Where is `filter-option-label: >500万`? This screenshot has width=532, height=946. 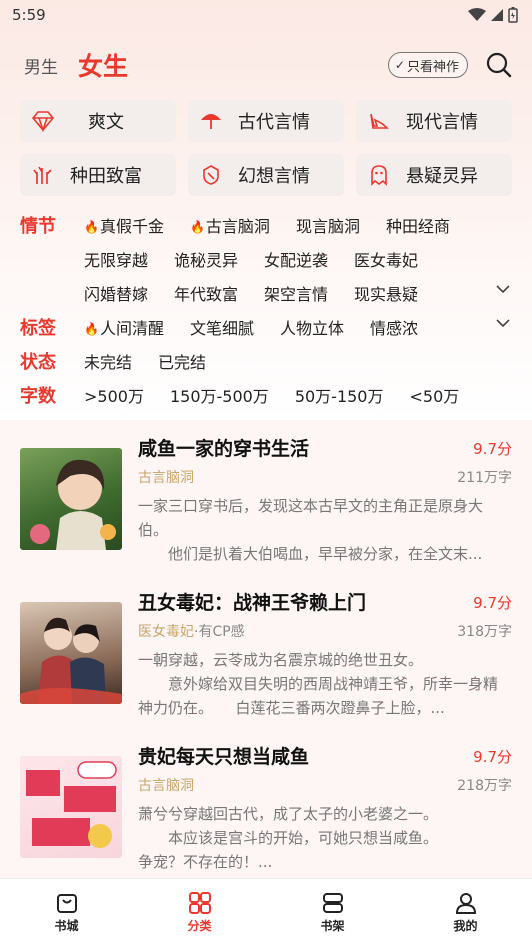
filter-option-label: >500万 is located at coordinates (114, 396).